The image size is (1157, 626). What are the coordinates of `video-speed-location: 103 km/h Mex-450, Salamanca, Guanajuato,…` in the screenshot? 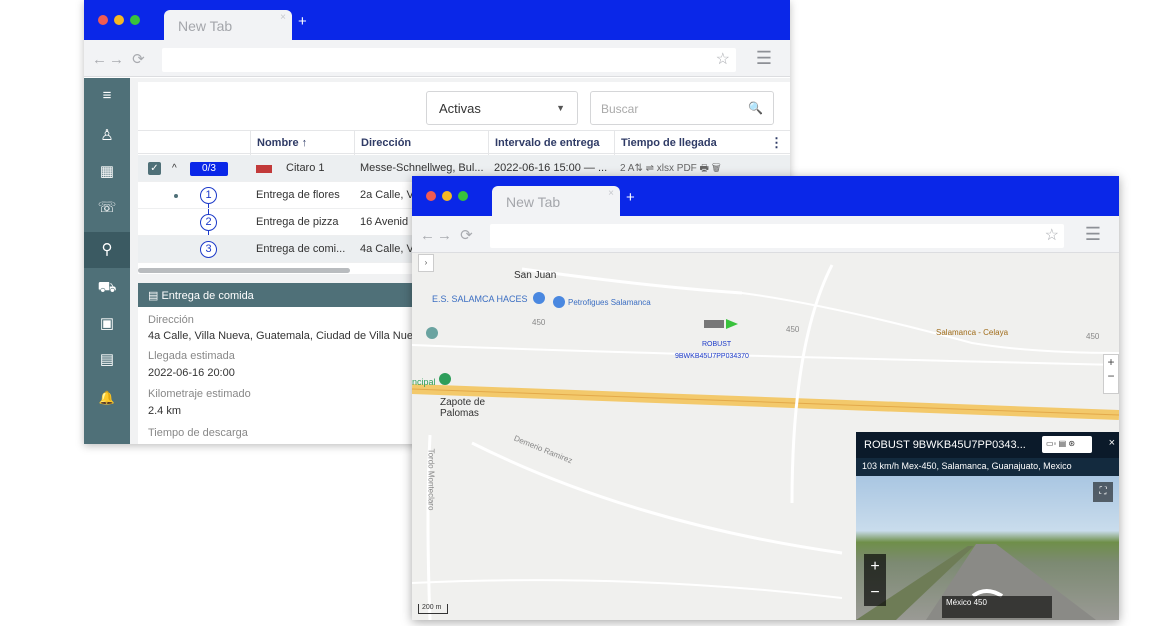 It's located at (987, 467).